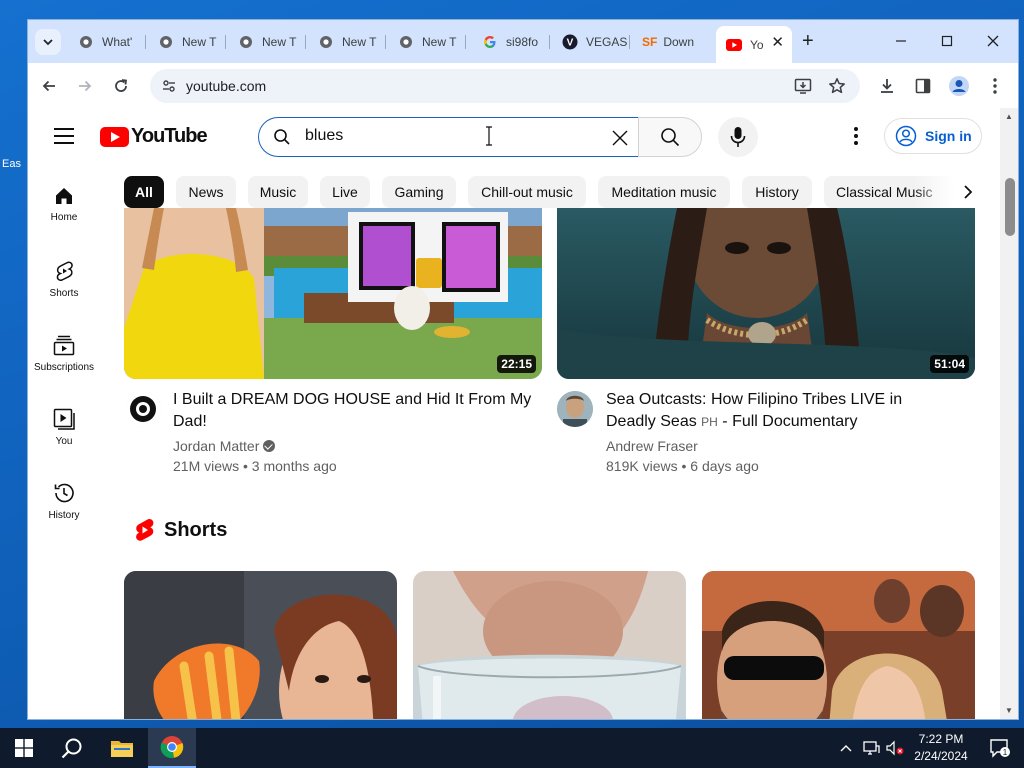  Describe the element at coordinates (1009, 413) in the screenshot. I see `page-scrollbar: ▲ ▼` at that location.